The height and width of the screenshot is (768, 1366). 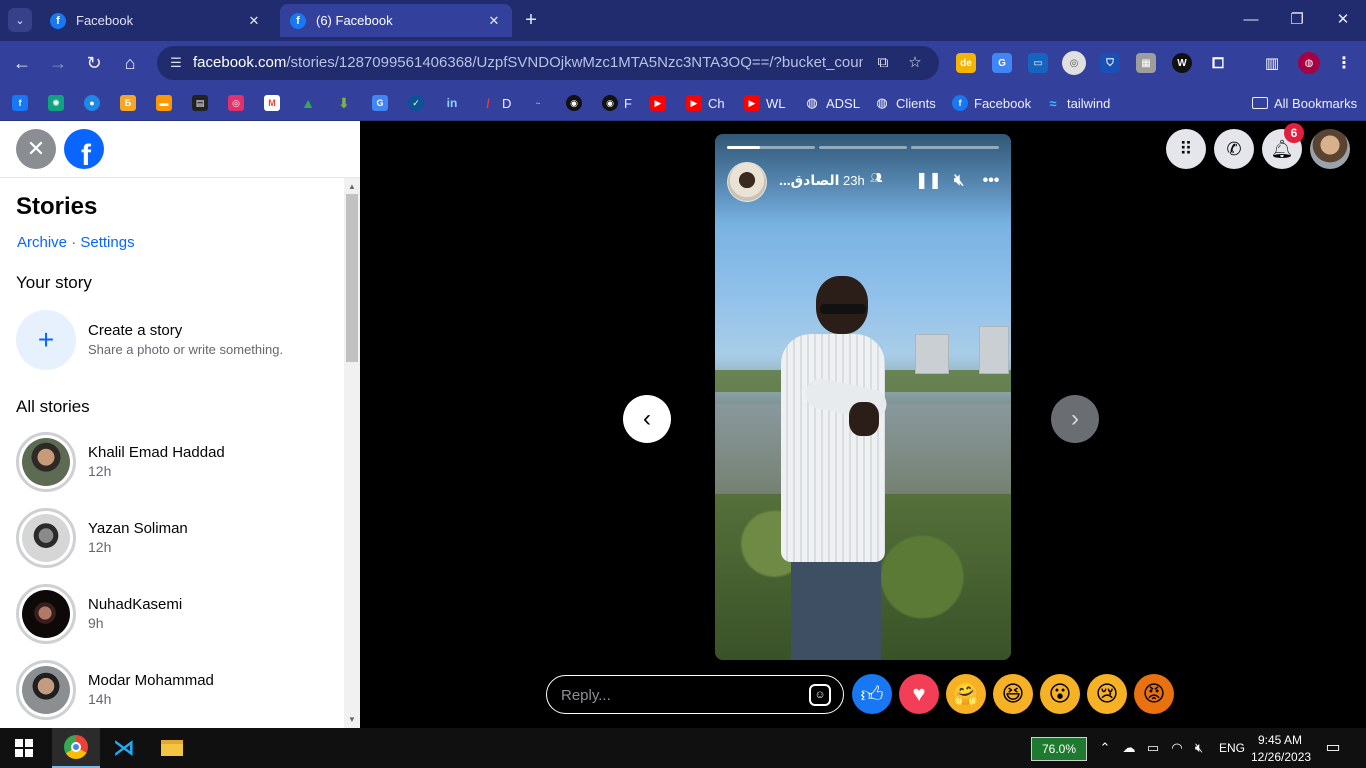 I want to click on bookmark-gmail: M, so click(x=272, y=103).